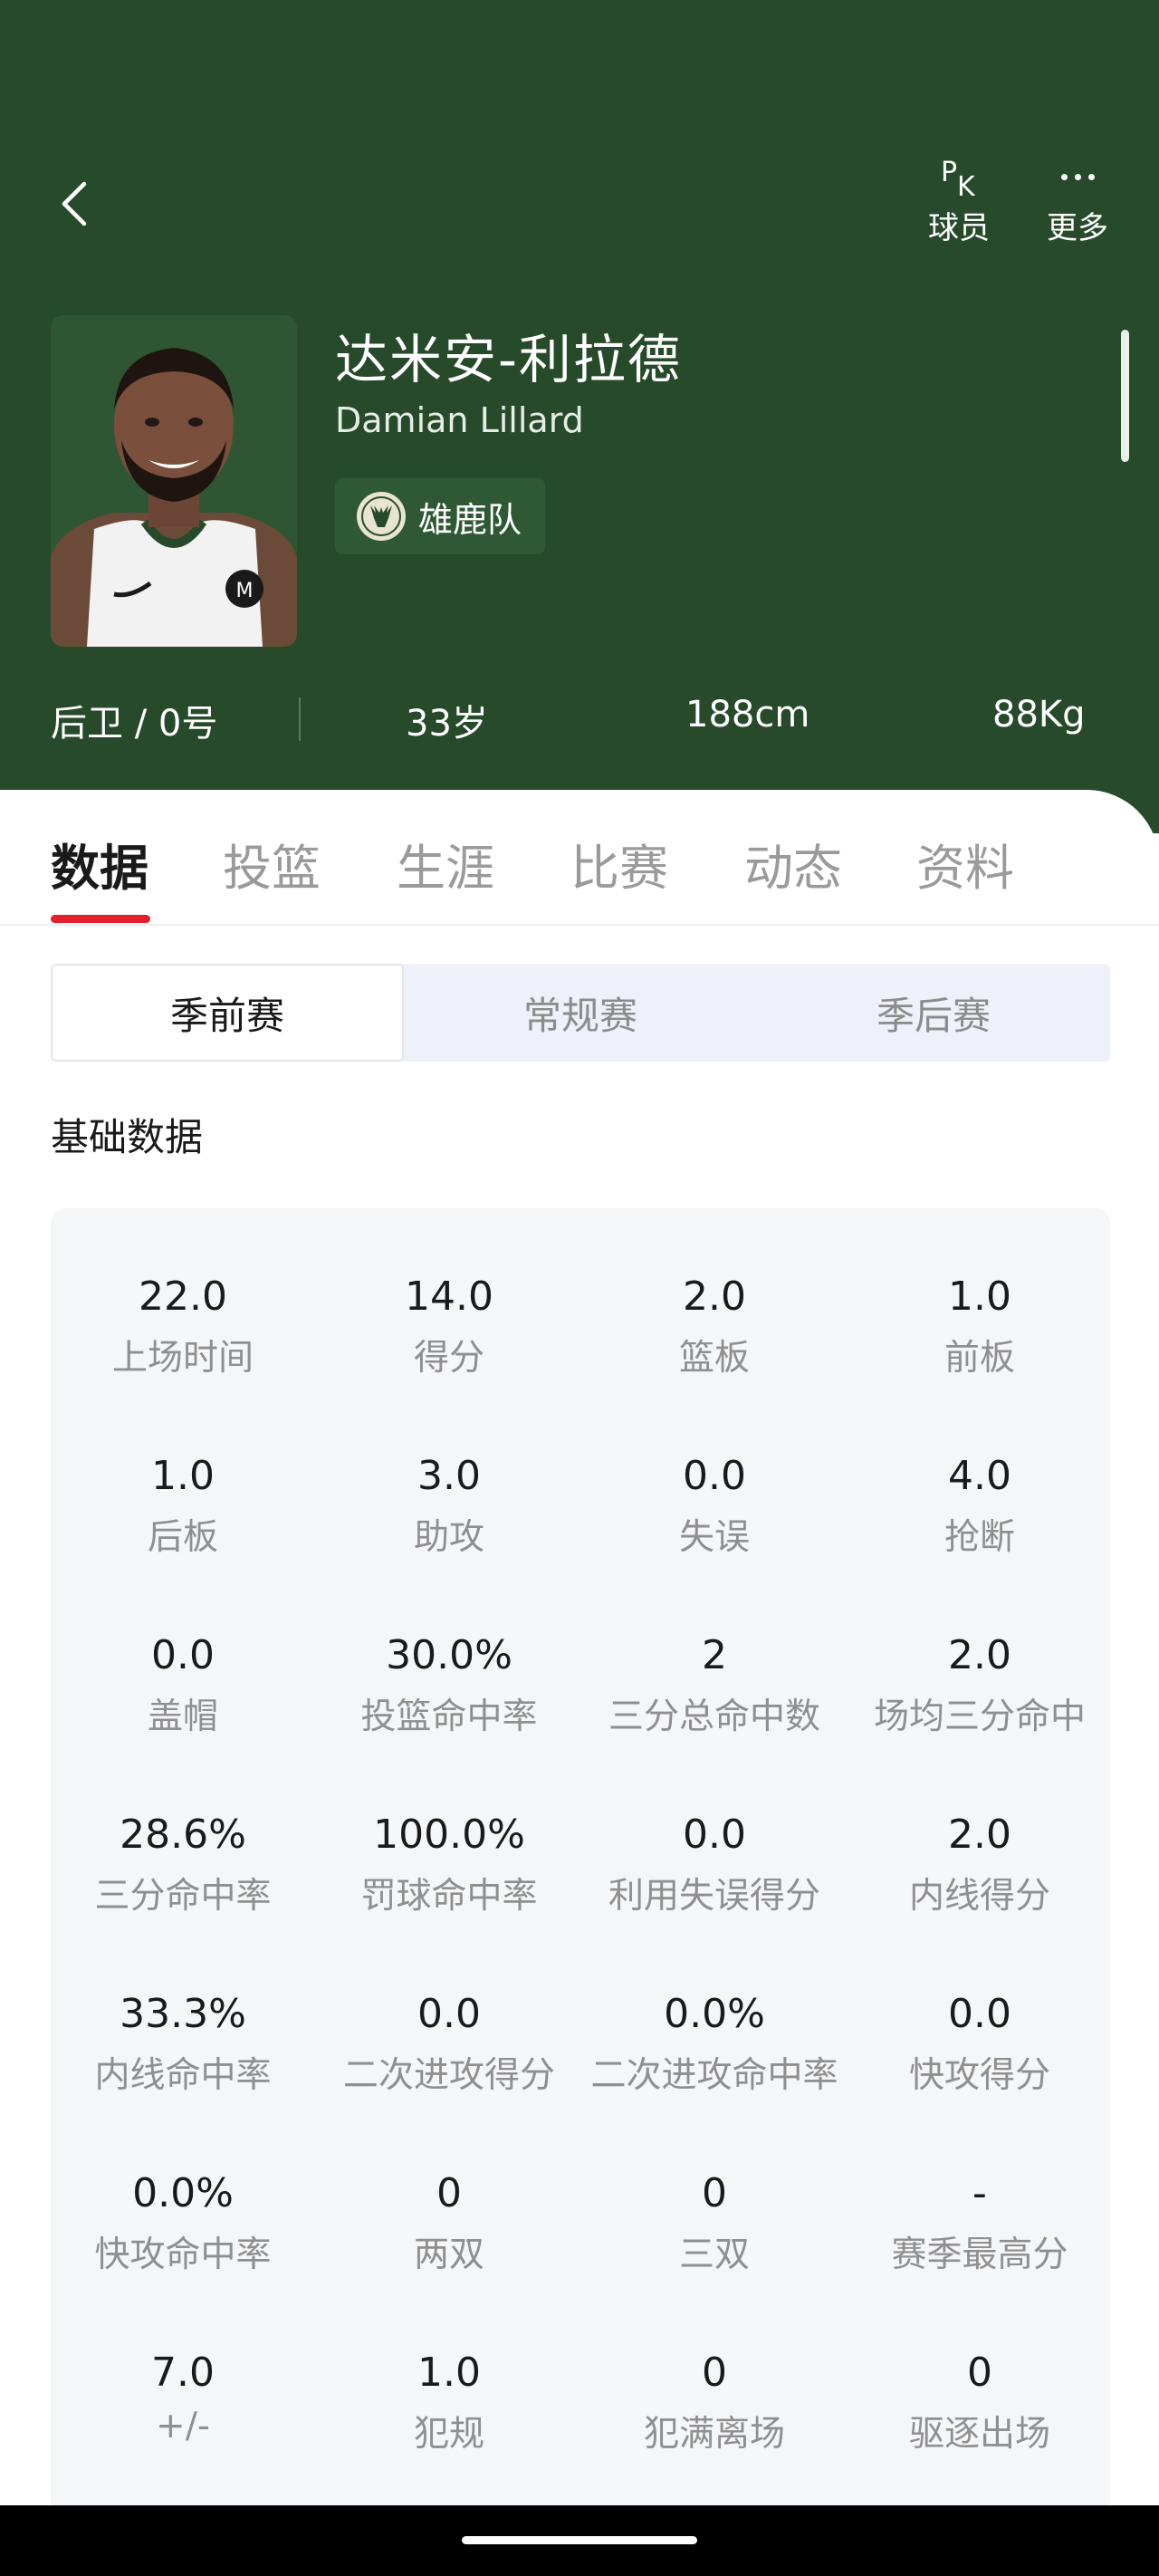 Image resolution: width=1159 pixels, height=2576 pixels. Describe the element at coordinates (979, 2075) in the screenshot. I see `stat-label: 快攻得分` at that location.